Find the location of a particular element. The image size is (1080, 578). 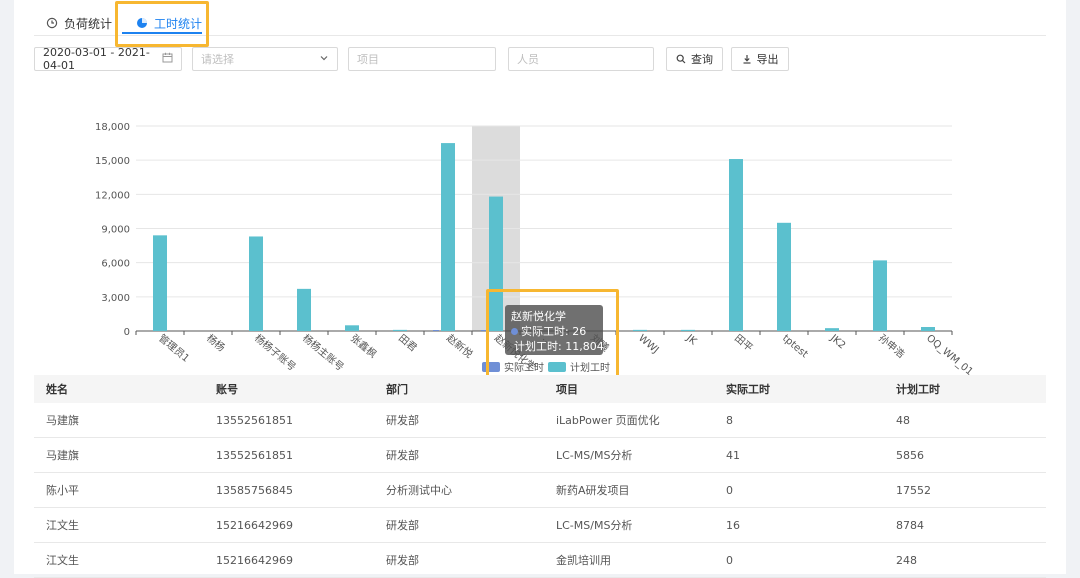

project-input: 项目 is located at coordinates (422, 59).